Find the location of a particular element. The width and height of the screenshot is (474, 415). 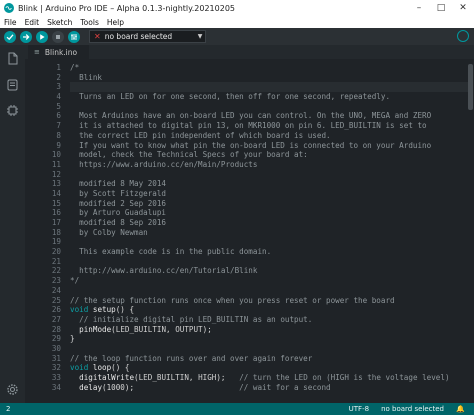

gear-icon is located at coordinates (12, 389).